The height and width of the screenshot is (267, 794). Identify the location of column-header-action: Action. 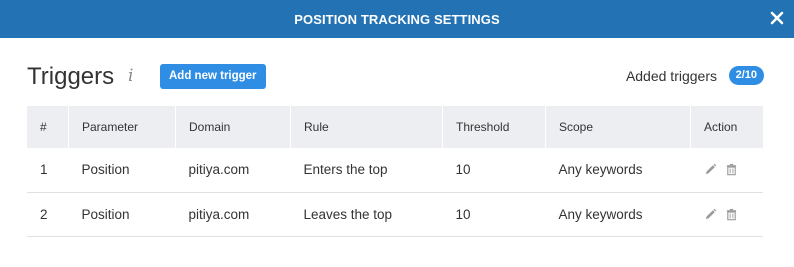
(721, 127).